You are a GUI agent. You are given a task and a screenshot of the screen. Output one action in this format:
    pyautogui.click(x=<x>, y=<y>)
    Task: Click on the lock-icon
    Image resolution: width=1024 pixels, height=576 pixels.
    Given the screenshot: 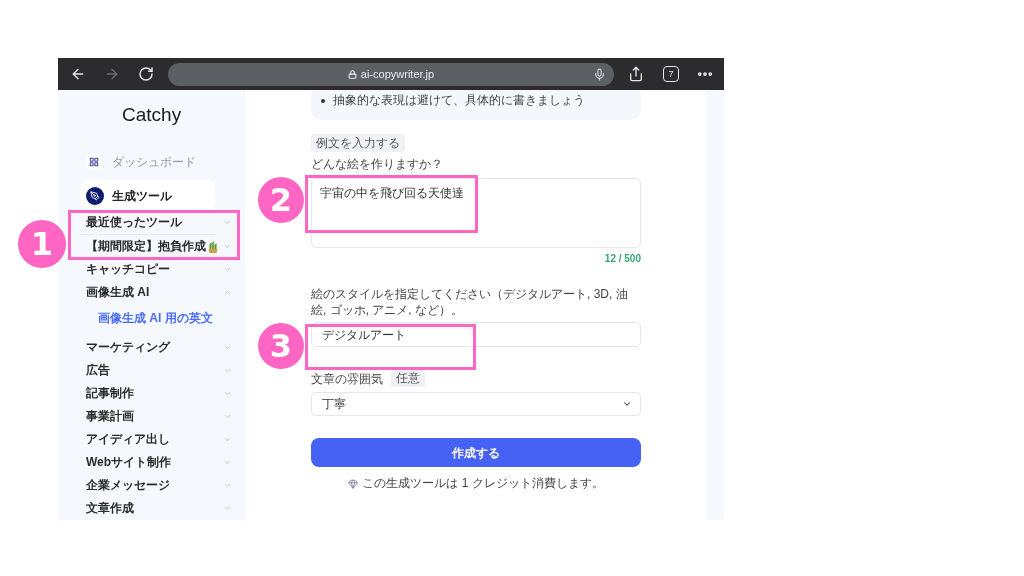 What is the action you would take?
    pyautogui.click(x=352, y=74)
    